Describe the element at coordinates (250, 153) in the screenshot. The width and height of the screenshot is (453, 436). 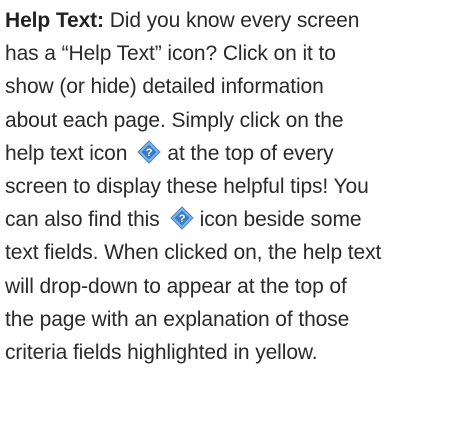
I see `line-5-text-b: at the top of every` at that location.